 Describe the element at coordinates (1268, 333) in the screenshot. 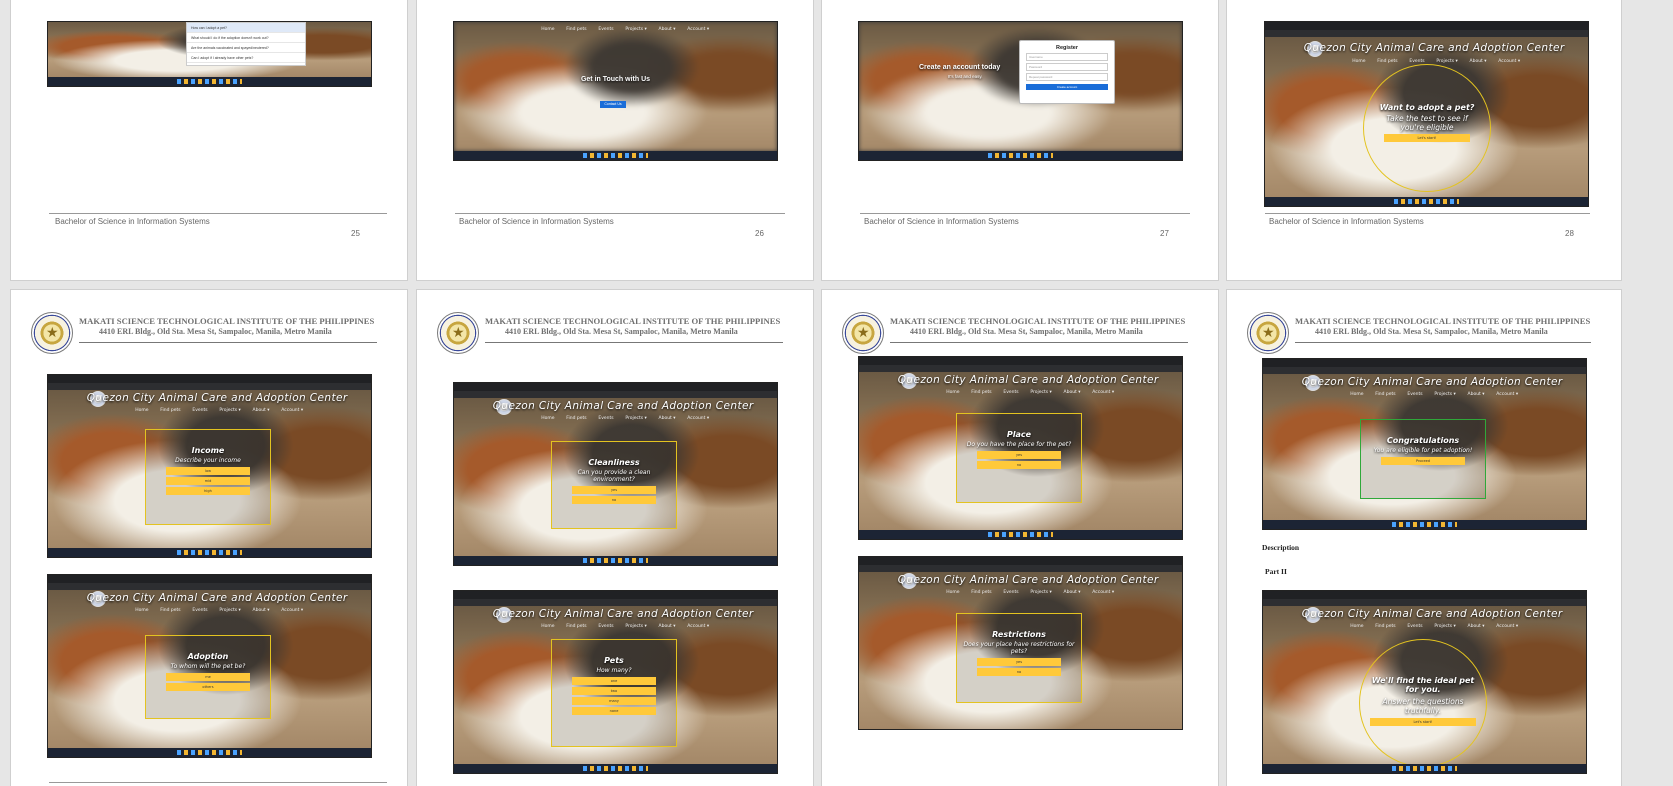

I see `institution-seal-icon: ★` at that location.